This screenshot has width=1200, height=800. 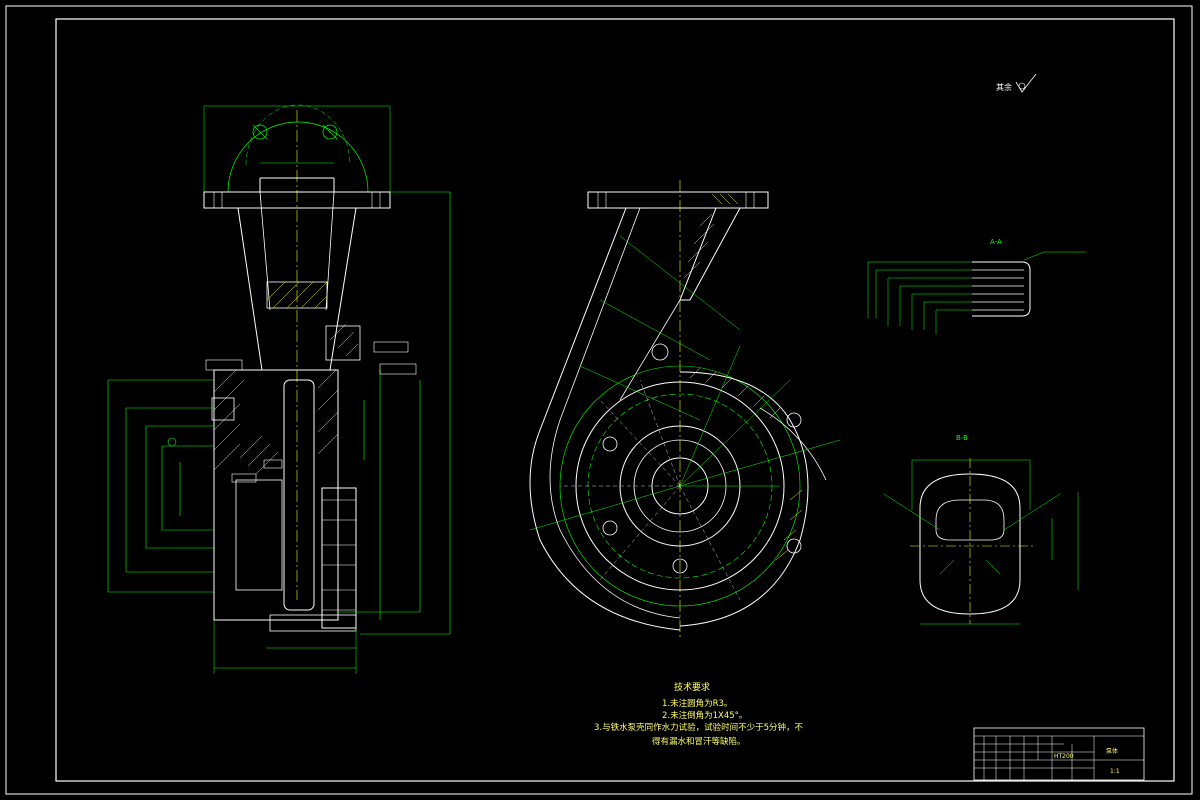 What do you see at coordinates (704, 715) in the screenshot?
I see `tech-req-item-2: 2.未注倒角为1X45°。` at bounding box center [704, 715].